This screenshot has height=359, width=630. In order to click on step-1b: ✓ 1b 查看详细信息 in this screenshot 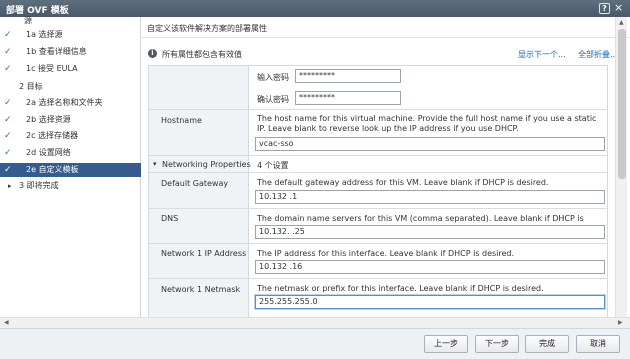, I will do `click(70, 52)`.